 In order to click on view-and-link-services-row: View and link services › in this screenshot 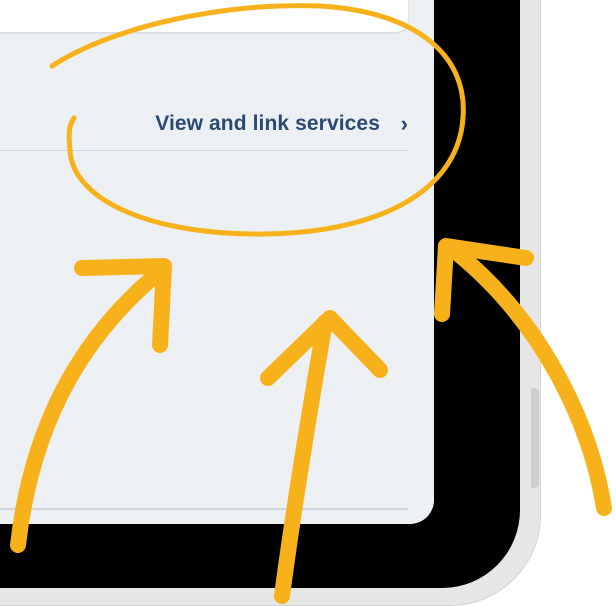, I will do `click(204, 120)`.